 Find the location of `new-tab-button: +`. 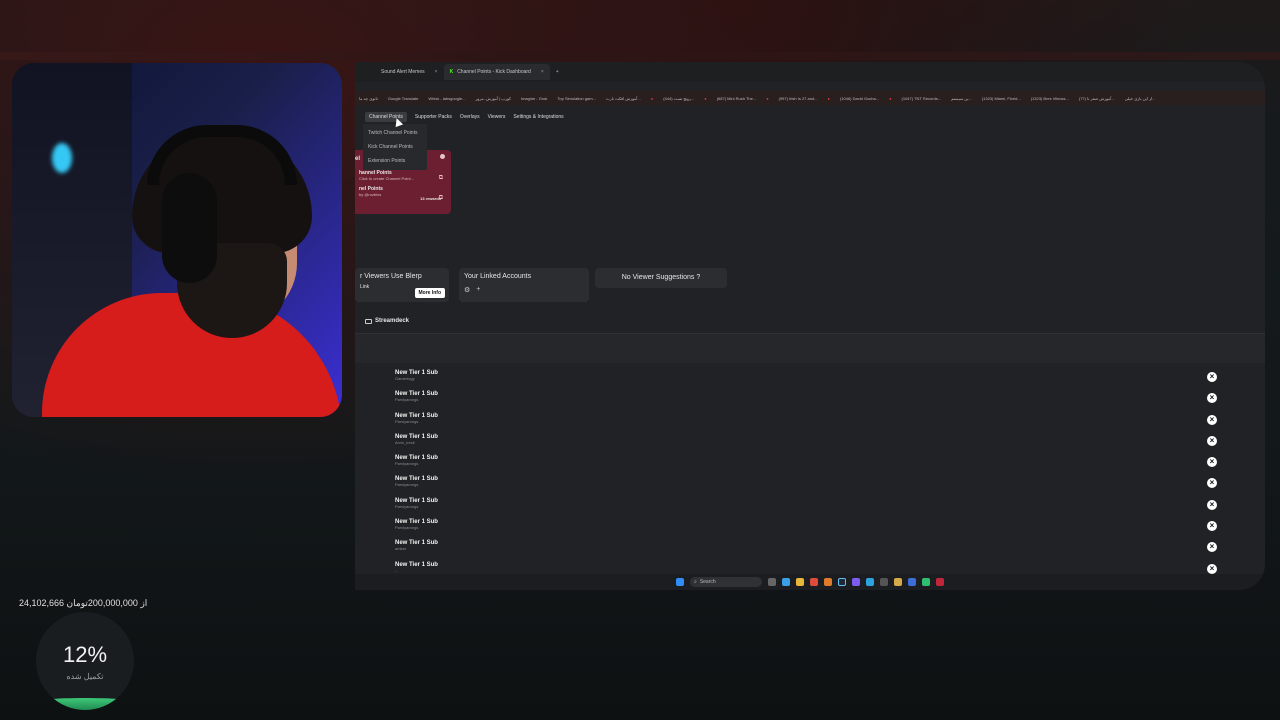

new-tab-button: + is located at coordinates (557, 72).